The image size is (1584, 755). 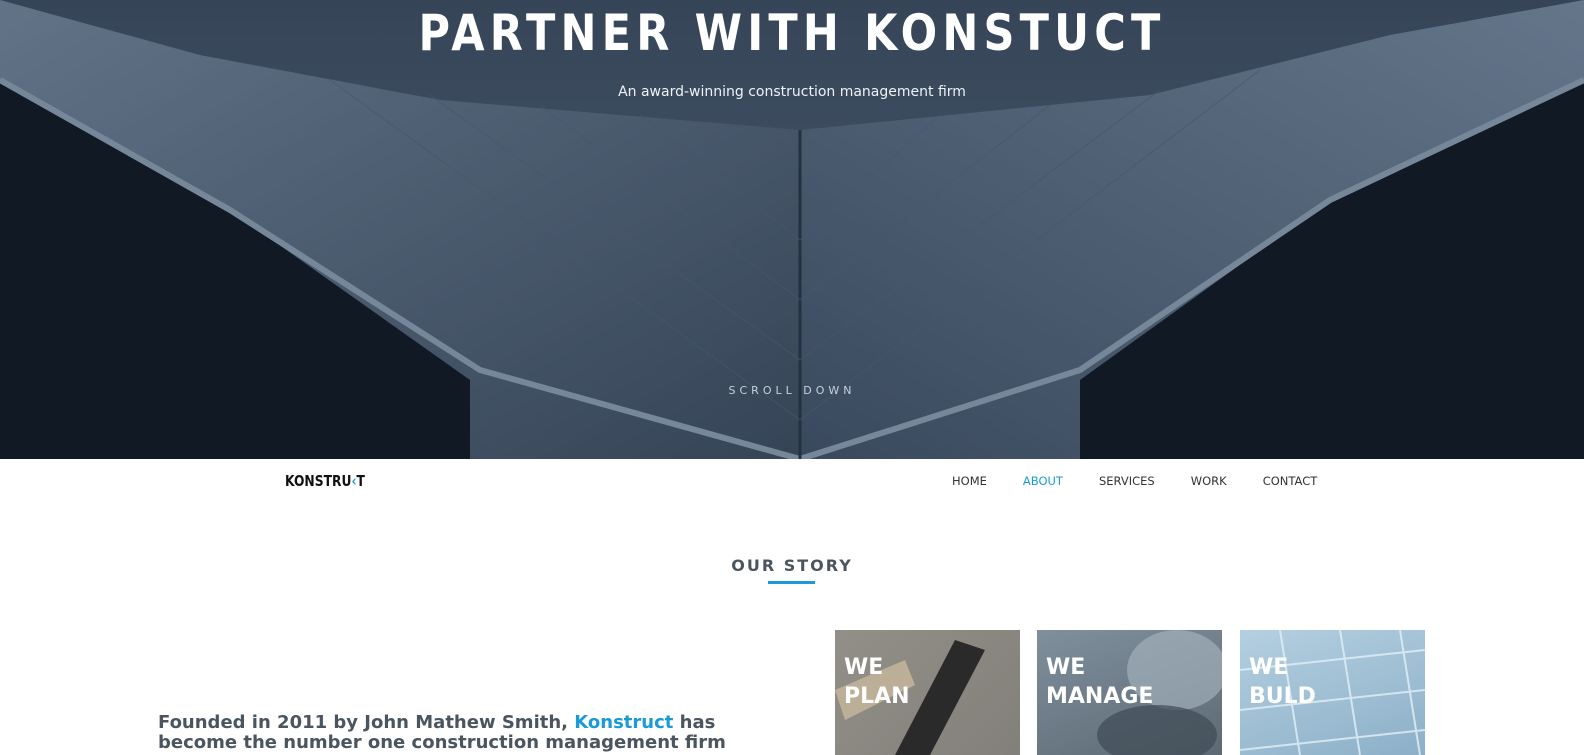 What do you see at coordinates (623, 722) in the screenshot?
I see `story-brand-link: Konstruct` at bounding box center [623, 722].